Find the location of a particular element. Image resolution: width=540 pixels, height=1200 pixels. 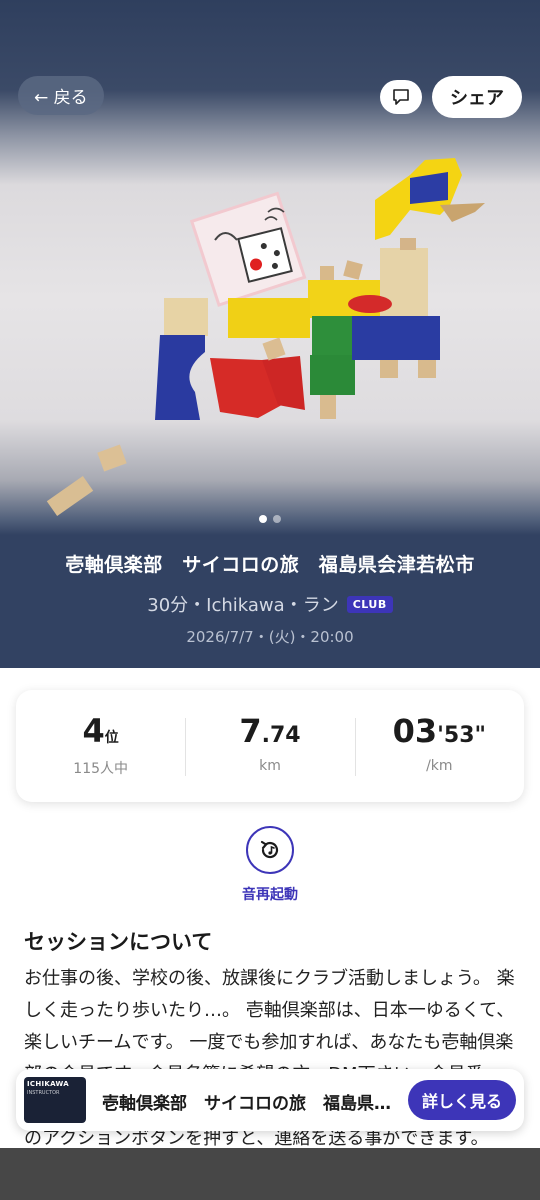

club-badge: CLUB is located at coordinates (369, 604).